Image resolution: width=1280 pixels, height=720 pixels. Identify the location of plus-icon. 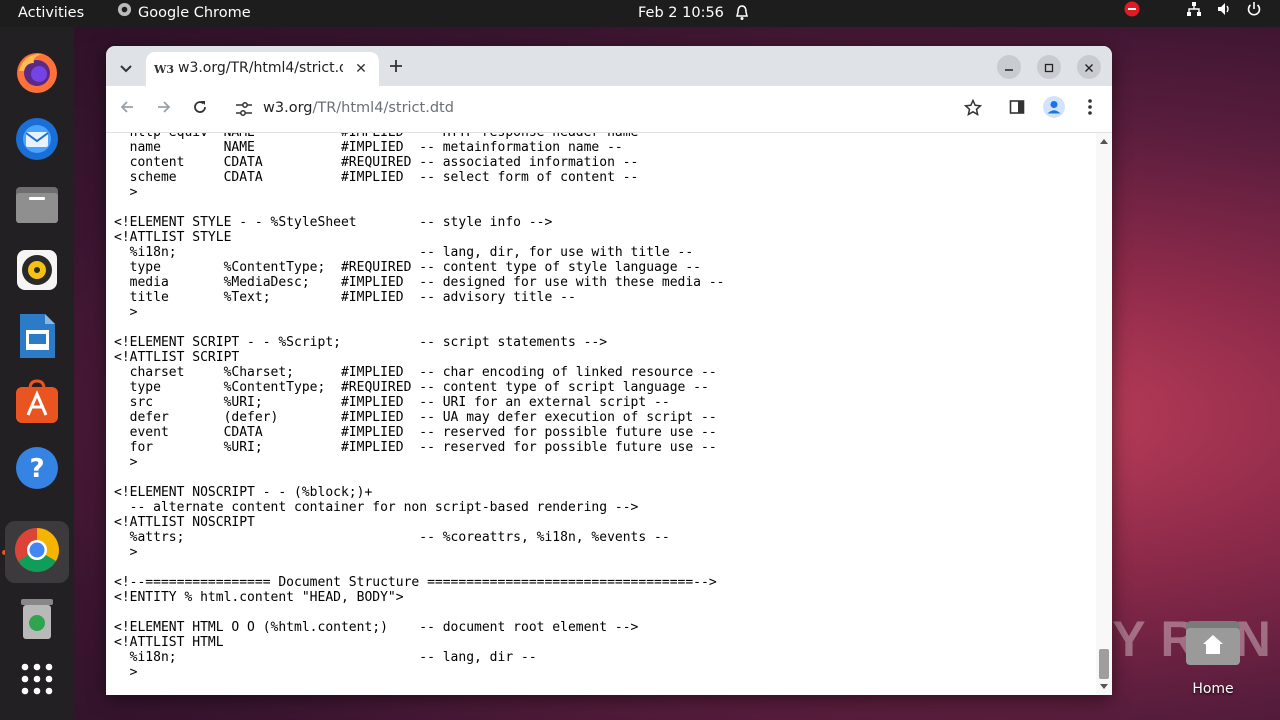
(396, 66).